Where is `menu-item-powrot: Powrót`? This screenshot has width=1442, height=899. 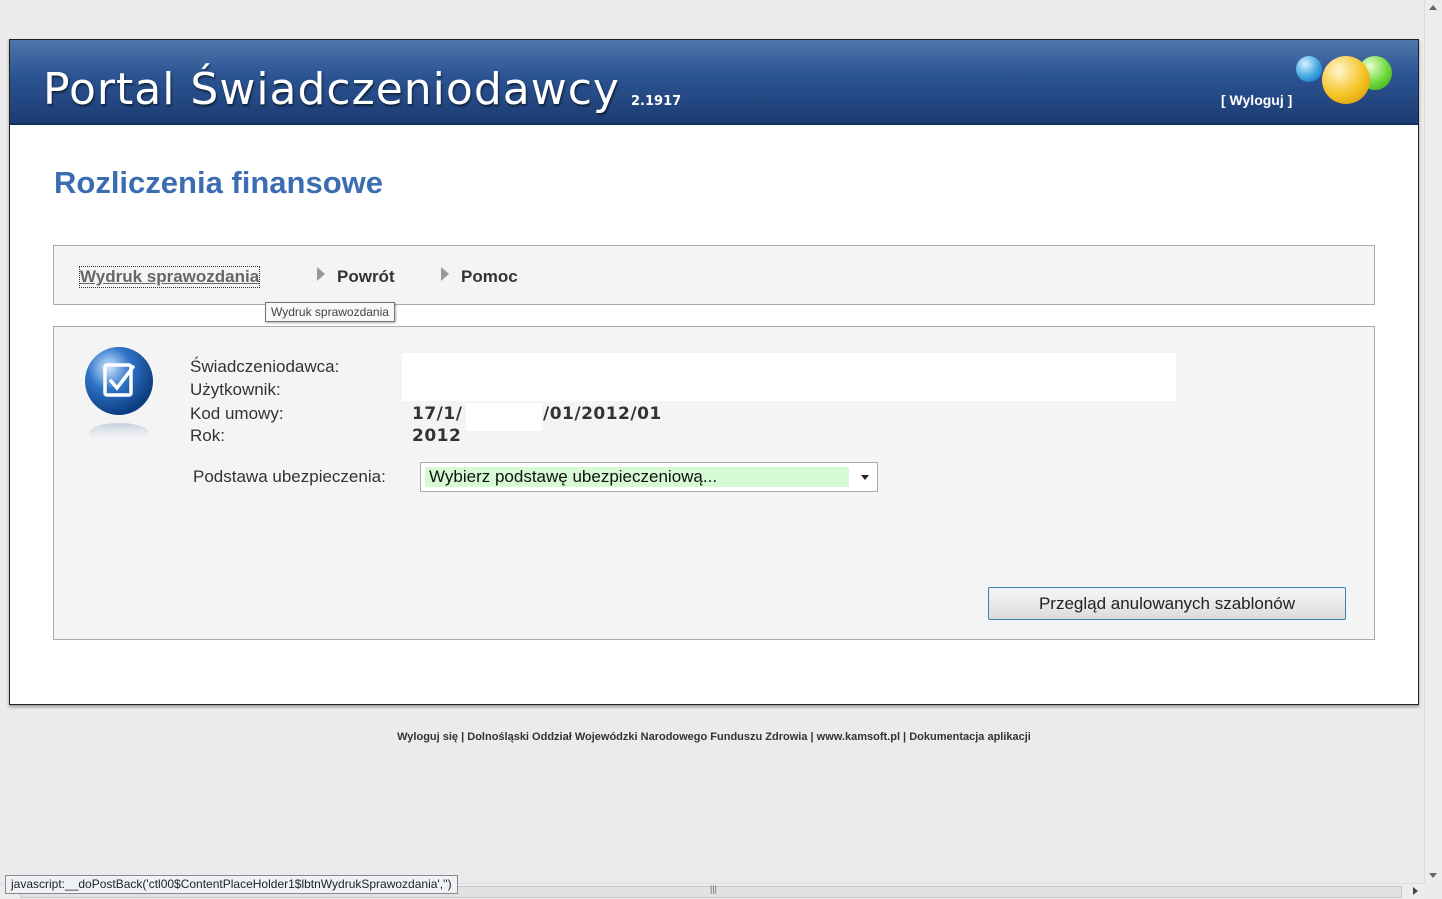 menu-item-powrot: Powrót is located at coordinates (356, 277).